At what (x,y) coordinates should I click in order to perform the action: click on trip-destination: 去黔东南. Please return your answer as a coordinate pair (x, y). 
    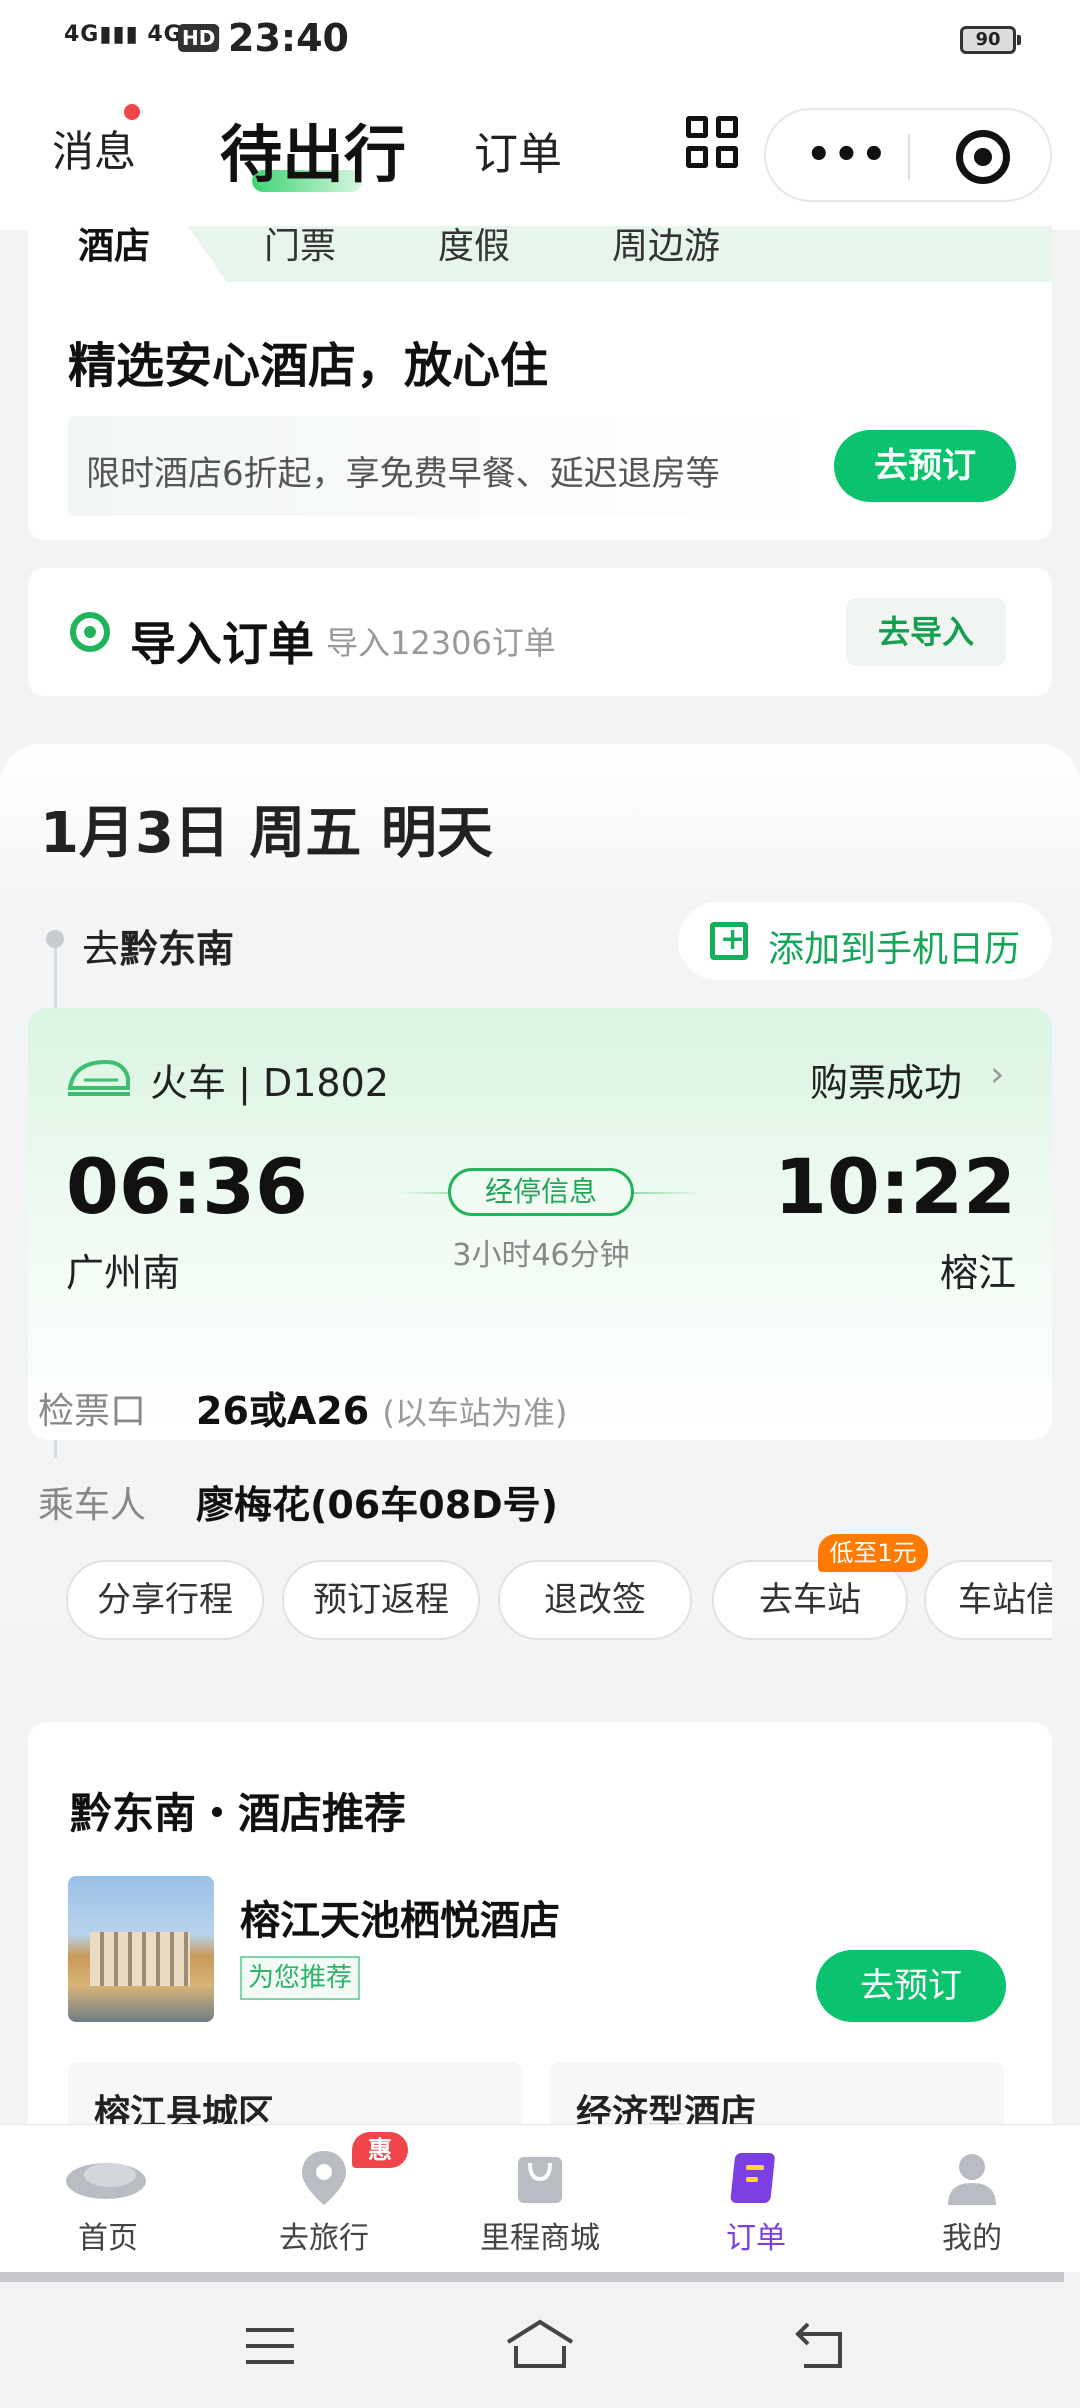
    Looking at the image, I should click on (158, 945).